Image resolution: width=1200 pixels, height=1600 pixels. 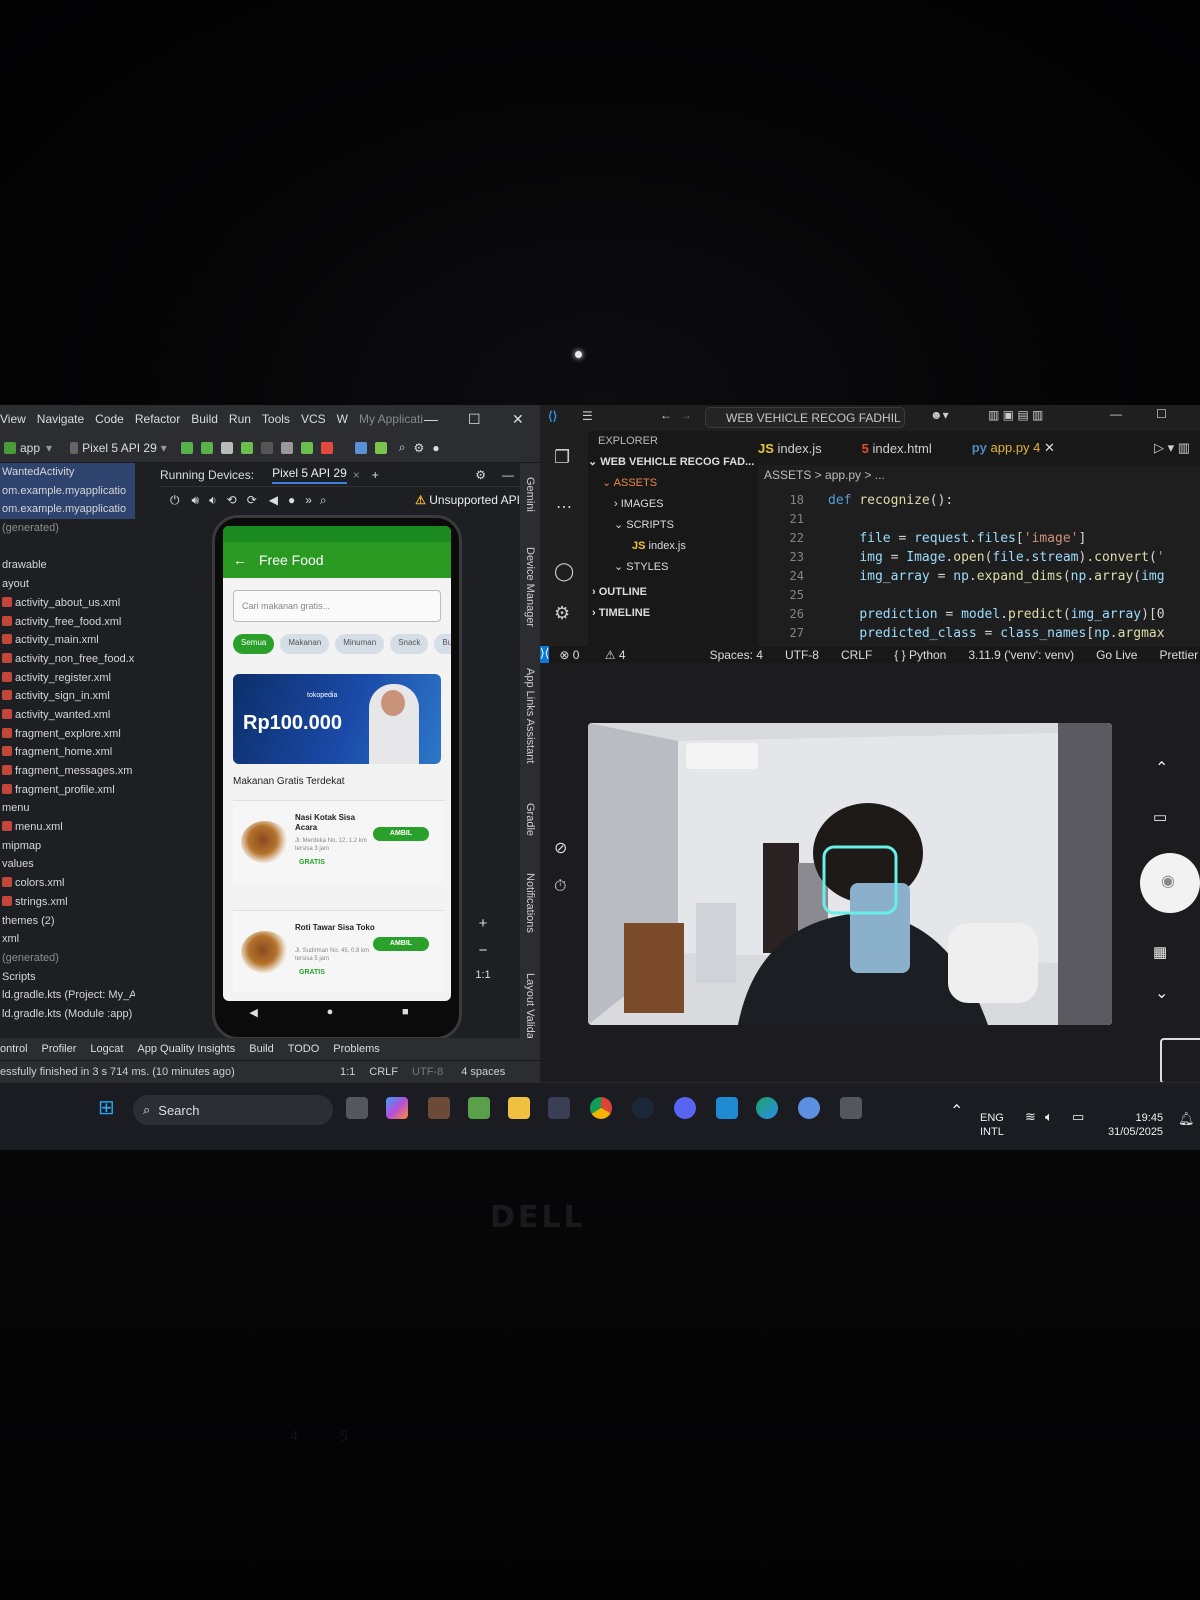 What do you see at coordinates (67, 846) in the screenshot?
I see `project-tree-item: mipmap` at bounding box center [67, 846].